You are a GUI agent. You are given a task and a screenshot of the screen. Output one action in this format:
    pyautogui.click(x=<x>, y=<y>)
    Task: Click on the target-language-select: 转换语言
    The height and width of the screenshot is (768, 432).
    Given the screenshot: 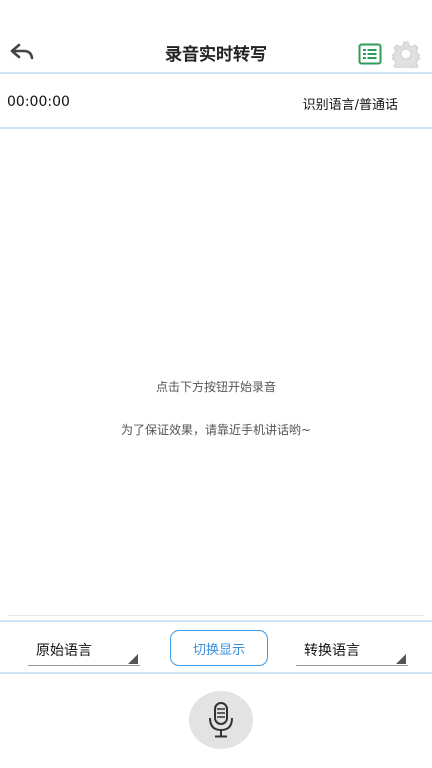 What is the action you would take?
    pyautogui.click(x=352, y=648)
    